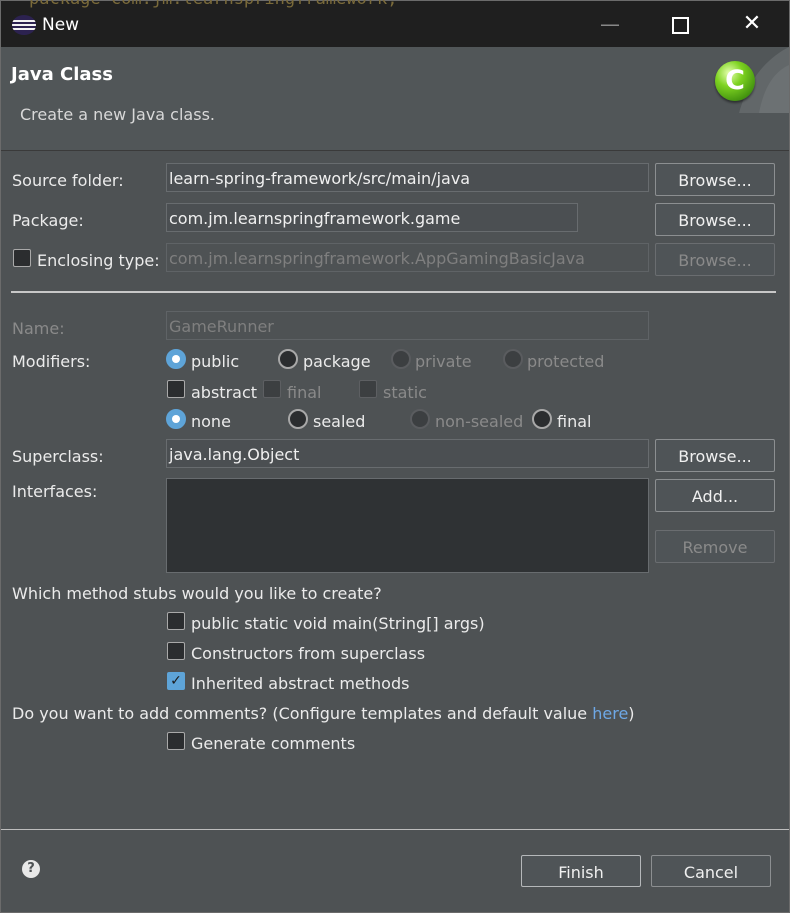 The width and height of the screenshot is (790, 913). I want to click on enclosing-type-label: Enclosing type:, so click(98, 260).